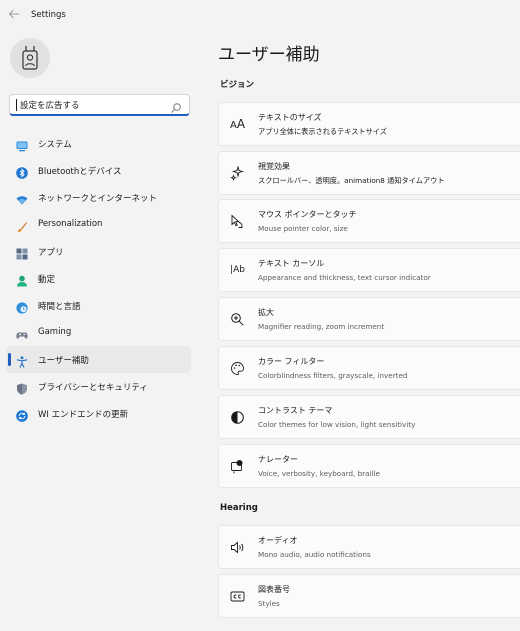 This screenshot has height=631, width=520. Describe the element at coordinates (295, 410) in the screenshot. I see `setting-card-title: コントラスト テーマ` at that location.